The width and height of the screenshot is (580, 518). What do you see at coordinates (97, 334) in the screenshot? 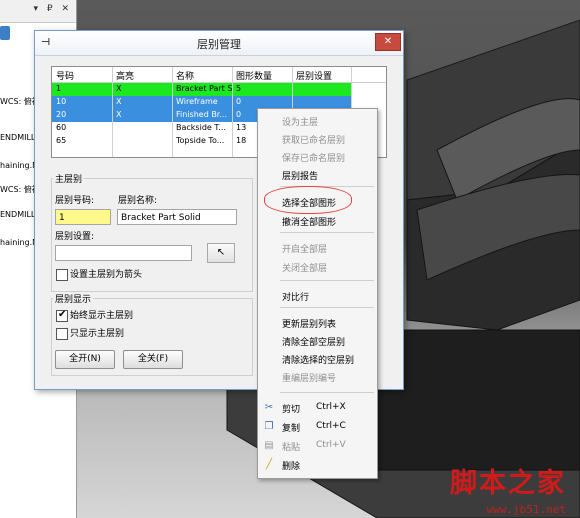
I see `only-show-label: 只显示主层别` at bounding box center [97, 334].